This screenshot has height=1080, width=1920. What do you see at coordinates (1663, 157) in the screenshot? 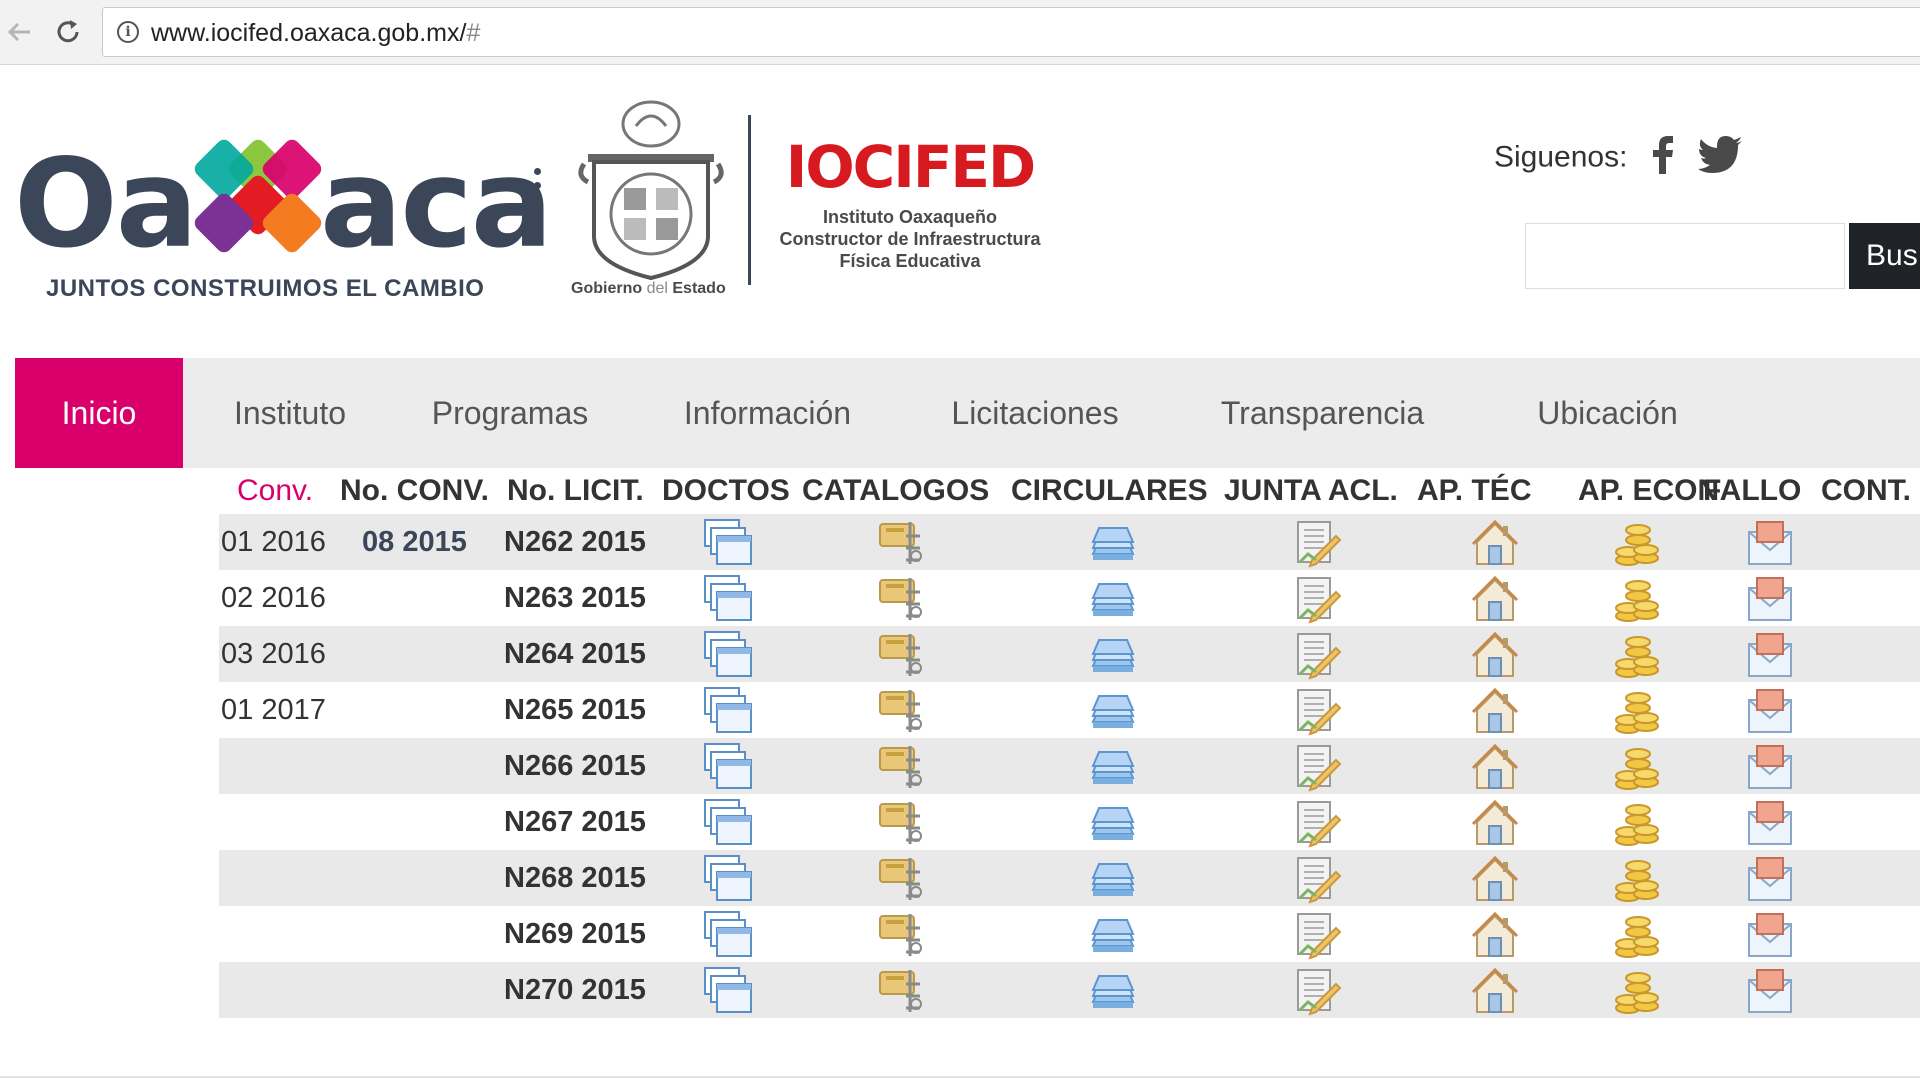
I see `facebook-icon` at bounding box center [1663, 157].